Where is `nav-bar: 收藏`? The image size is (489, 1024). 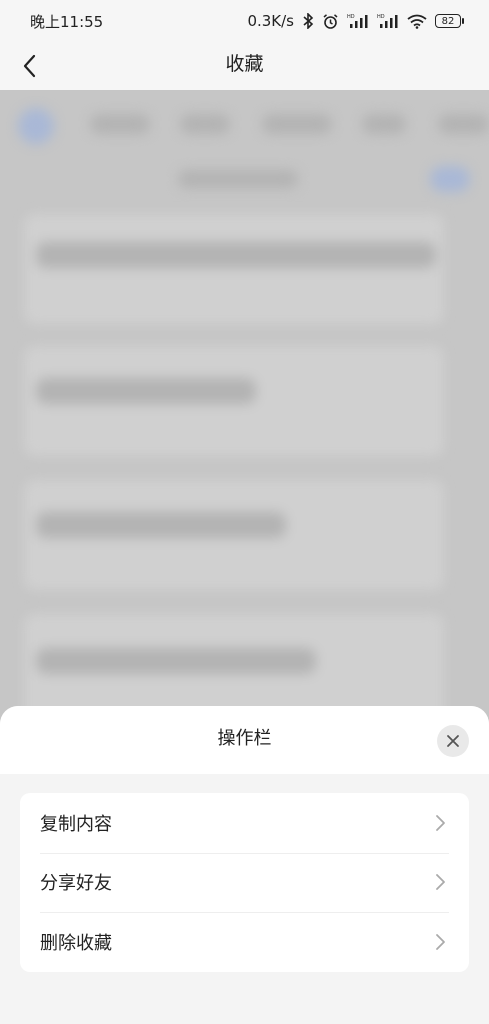 nav-bar: 收藏 is located at coordinates (244, 66).